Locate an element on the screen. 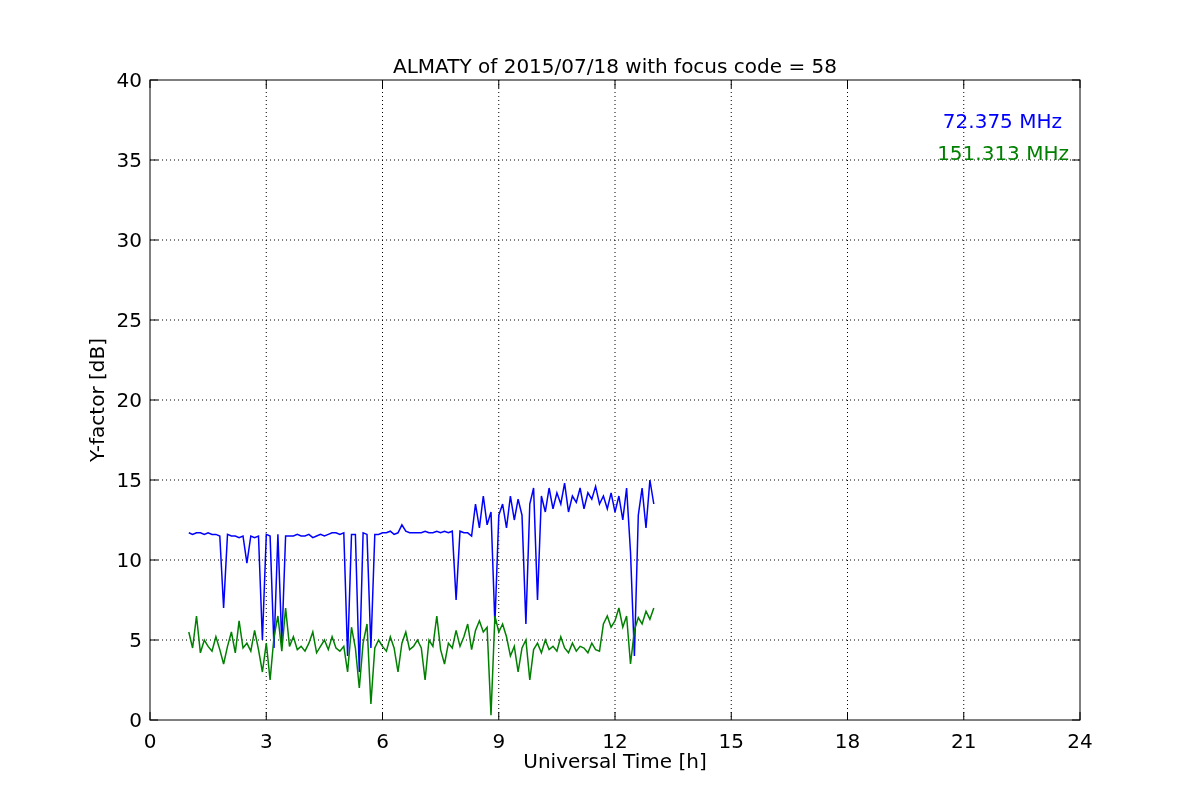 The height and width of the screenshot is (800, 1200). tick-label: 24 is located at coordinates (1080, 741).